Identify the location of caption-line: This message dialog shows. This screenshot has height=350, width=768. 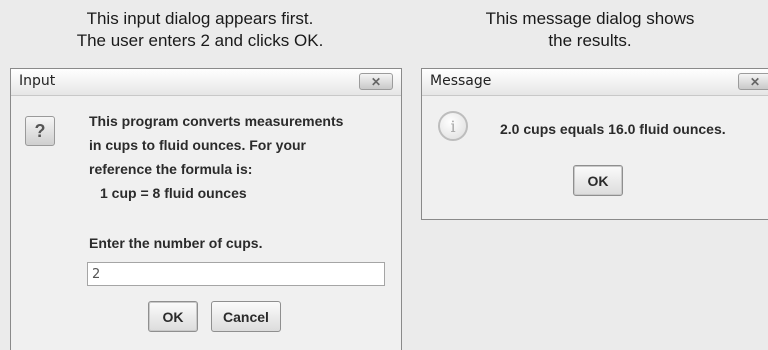
(590, 18).